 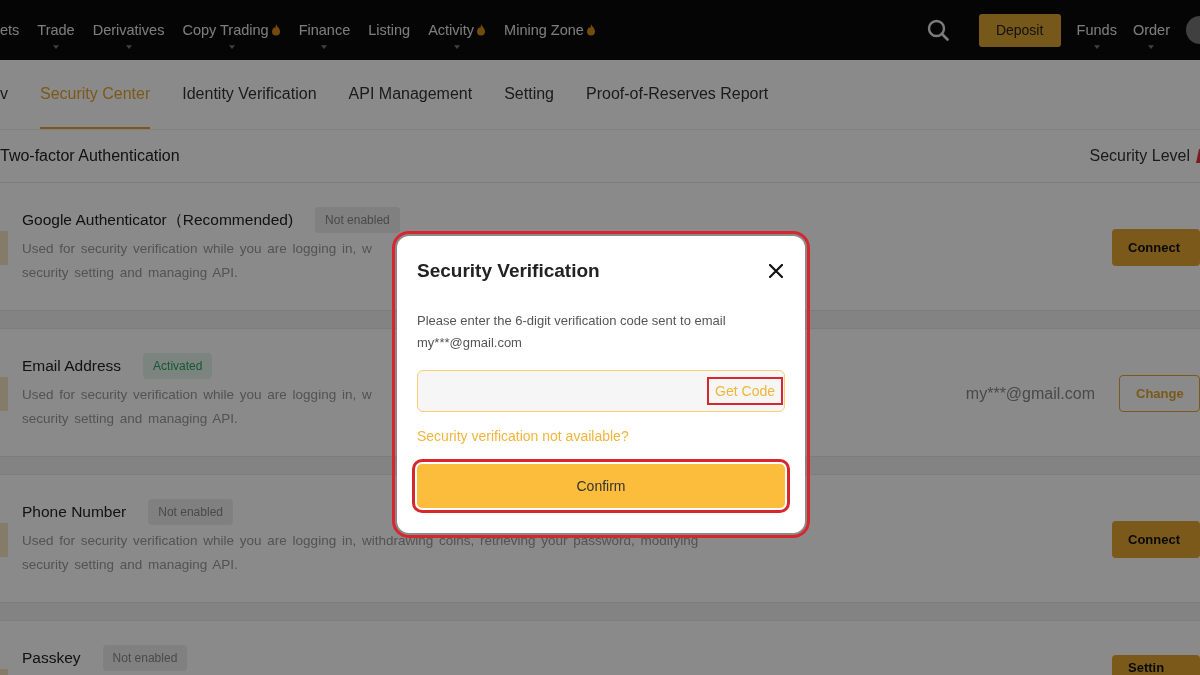 I want to click on deposit-button: Deposit, so click(x=1019, y=30).